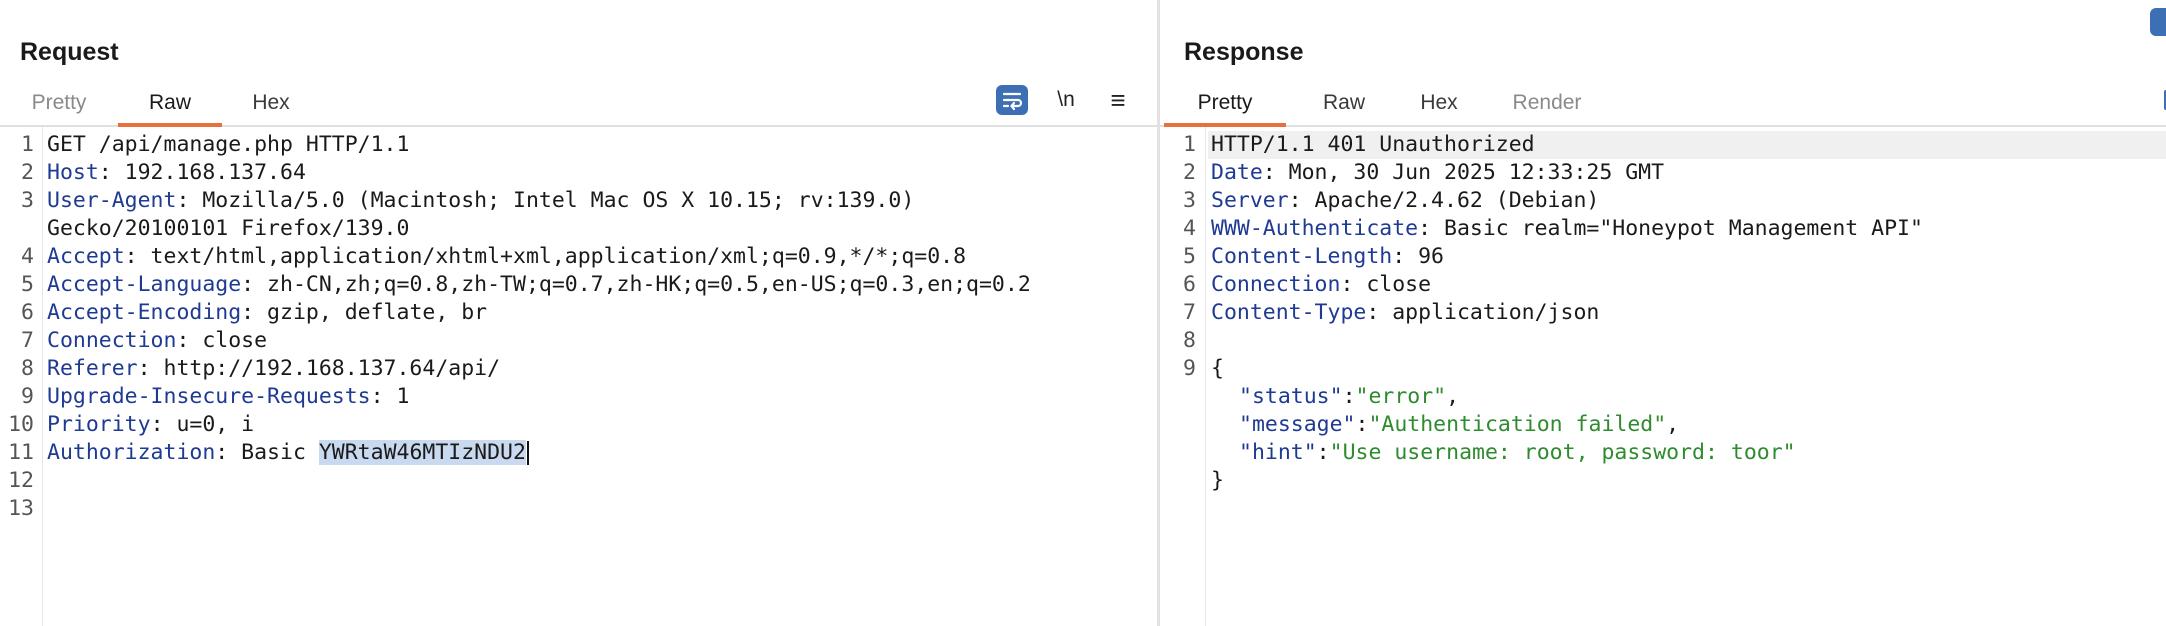  I want to click on line-text: HTTP/1.1 401 Unauthorized, so click(1373, 145).